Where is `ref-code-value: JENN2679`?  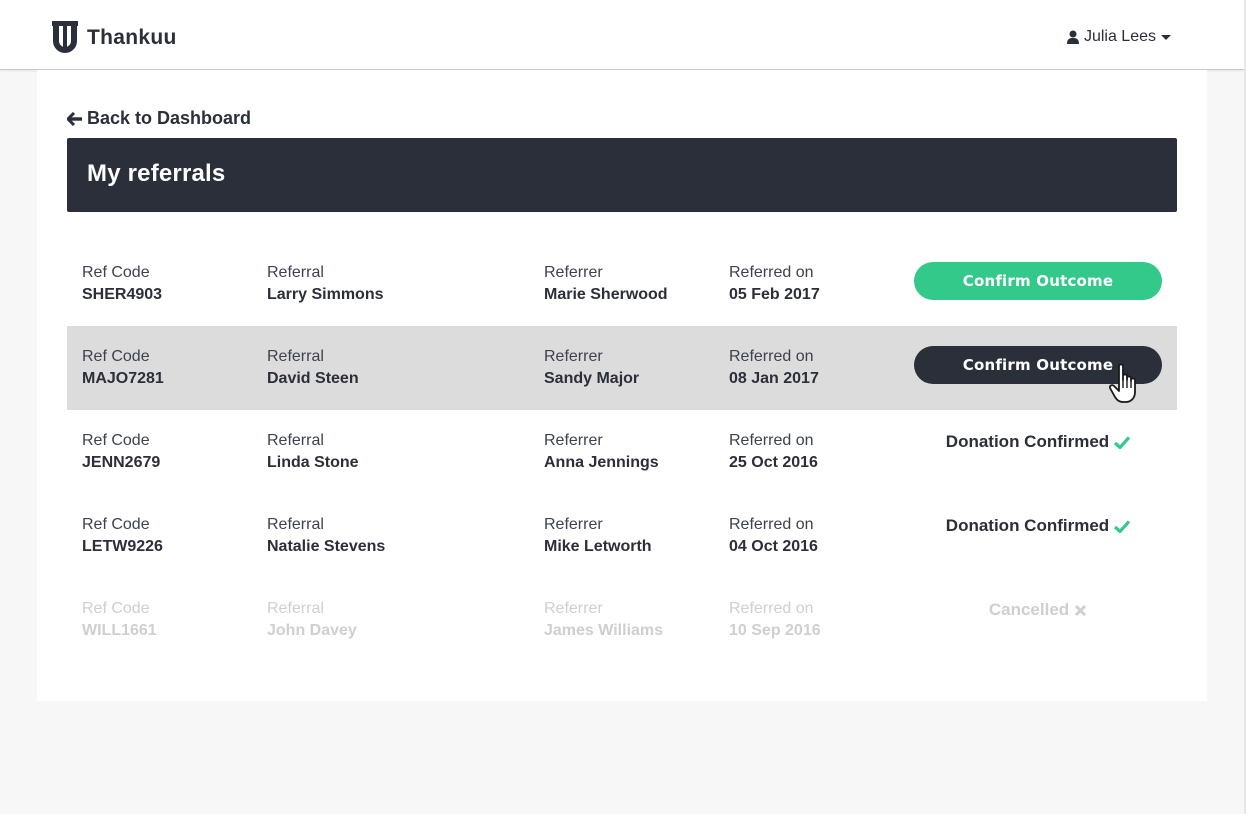
ref-code-value: JENN2679 is located at coordinates (121, 462).